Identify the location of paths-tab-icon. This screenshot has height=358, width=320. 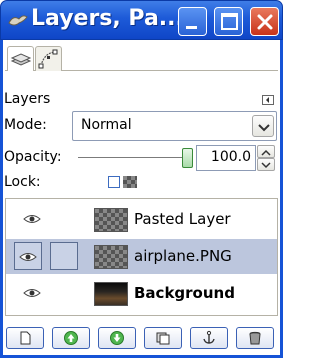
(48, 59).